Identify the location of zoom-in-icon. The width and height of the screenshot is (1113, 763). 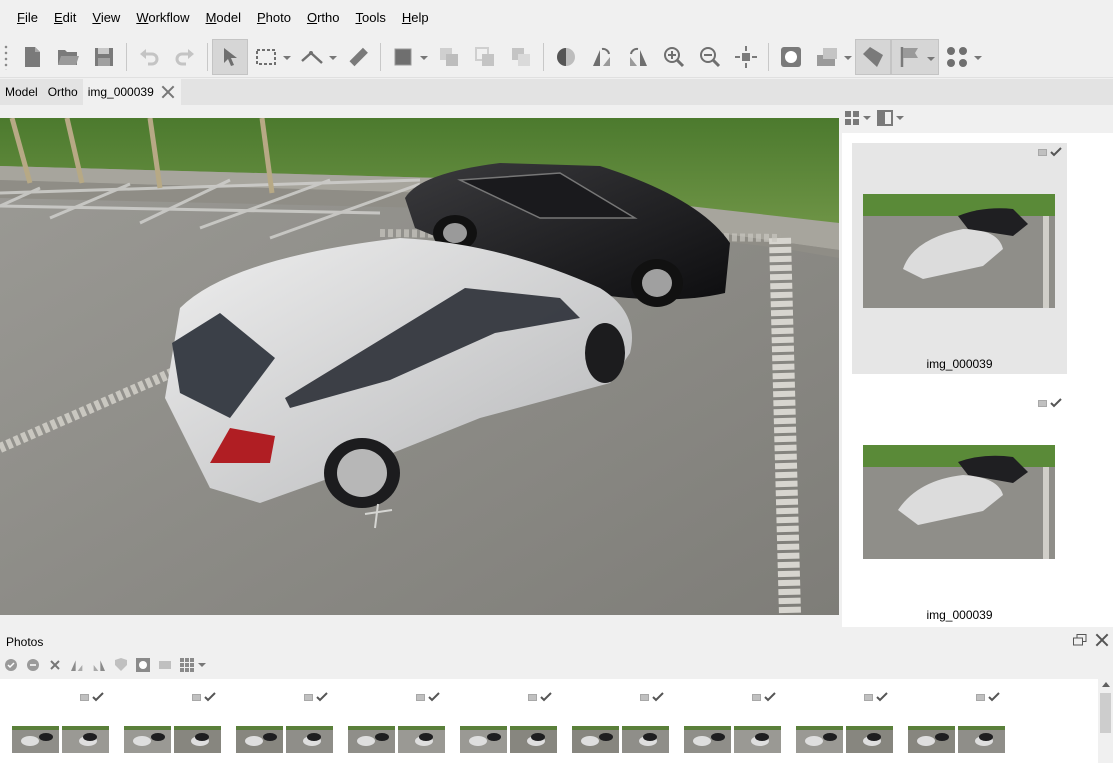
(674, 56).